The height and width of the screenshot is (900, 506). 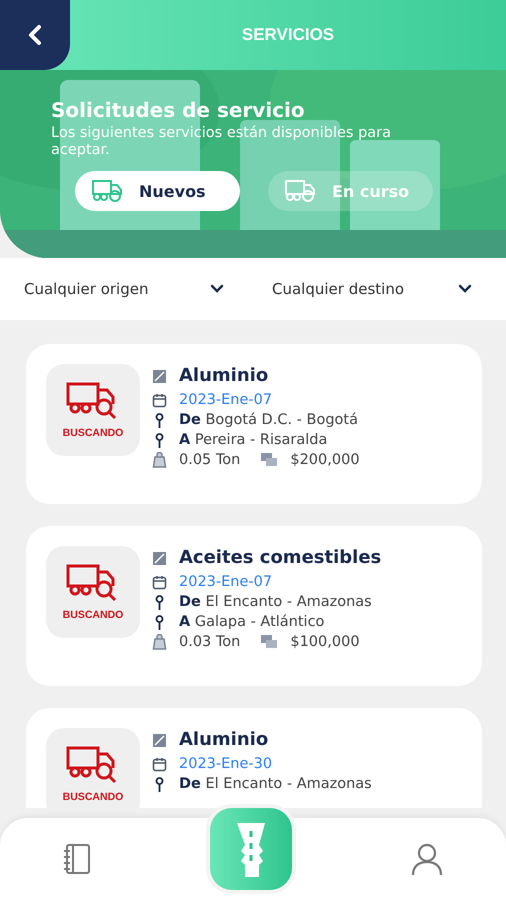 What do you see at coordinates (209, 642) in the screenshot?
I see `weight-text: 0.03 Ton` at bounding box center [209, 642].